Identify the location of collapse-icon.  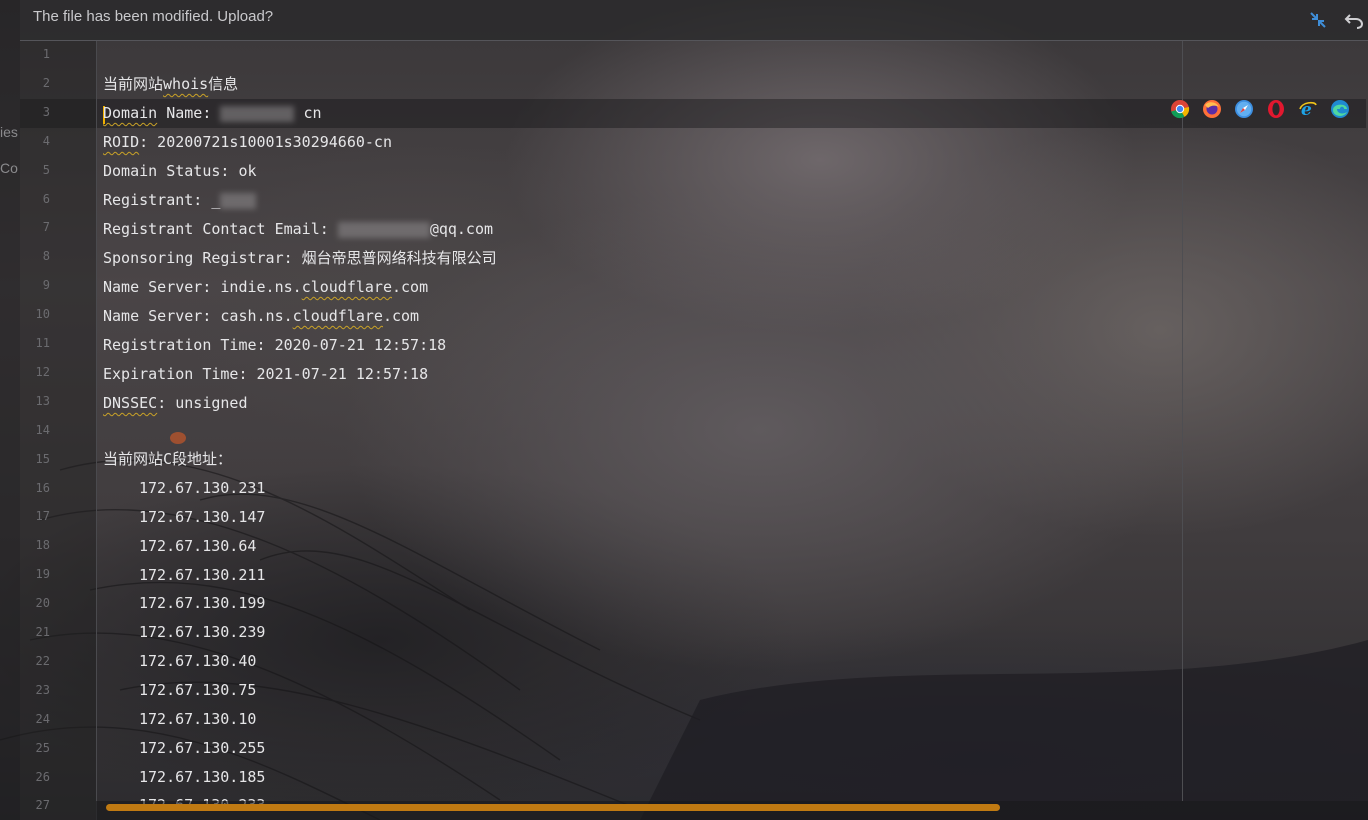
(1318, 20).